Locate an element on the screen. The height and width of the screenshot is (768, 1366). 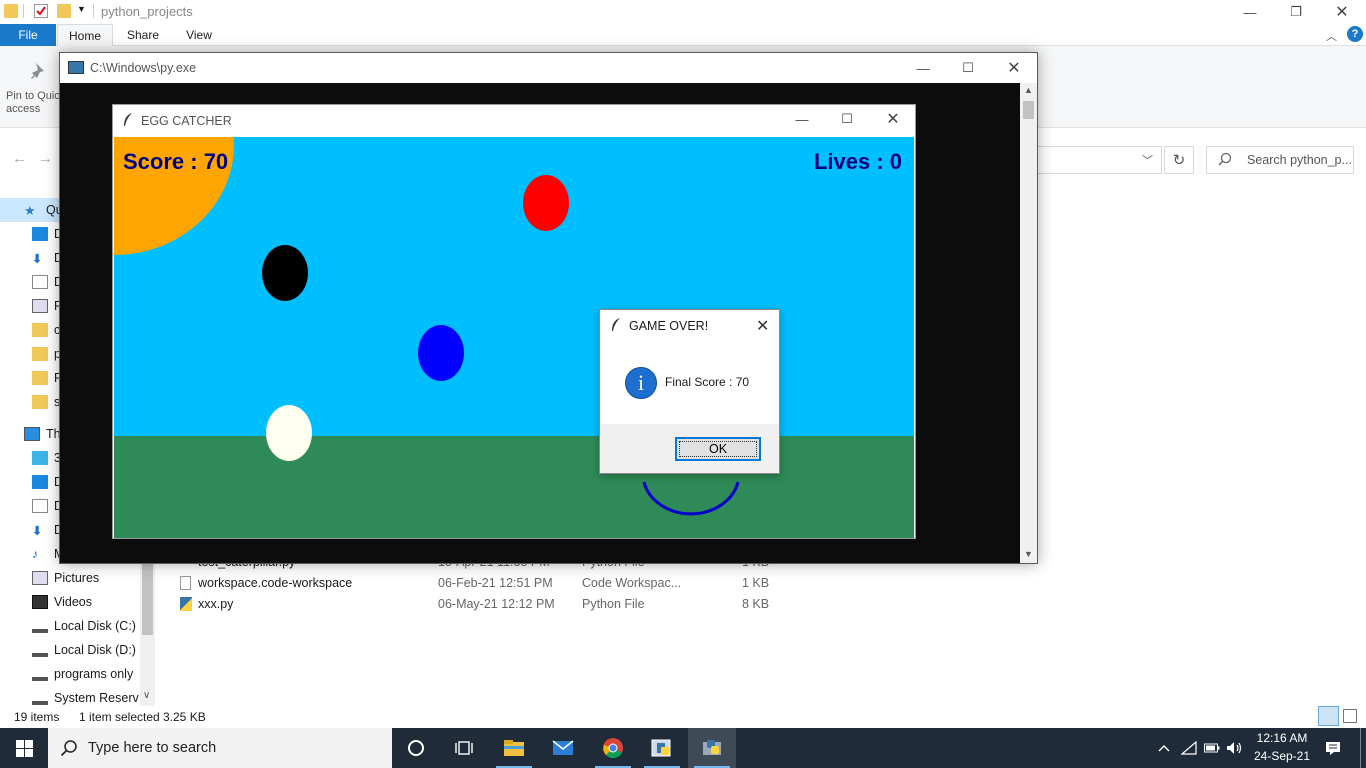
game-title: EGG CATCHER is located at coordinates (186, 121).